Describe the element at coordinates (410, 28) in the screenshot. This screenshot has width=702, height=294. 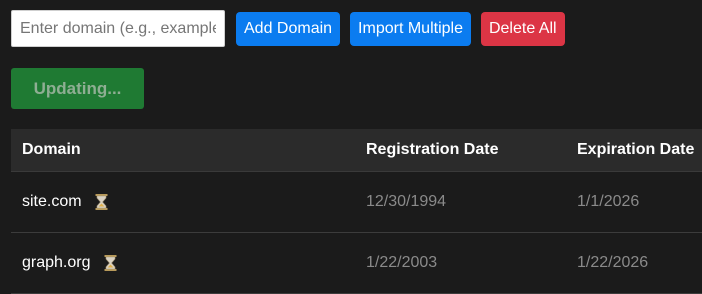
I see `import-multiple-button: Import Multiple` at that location.